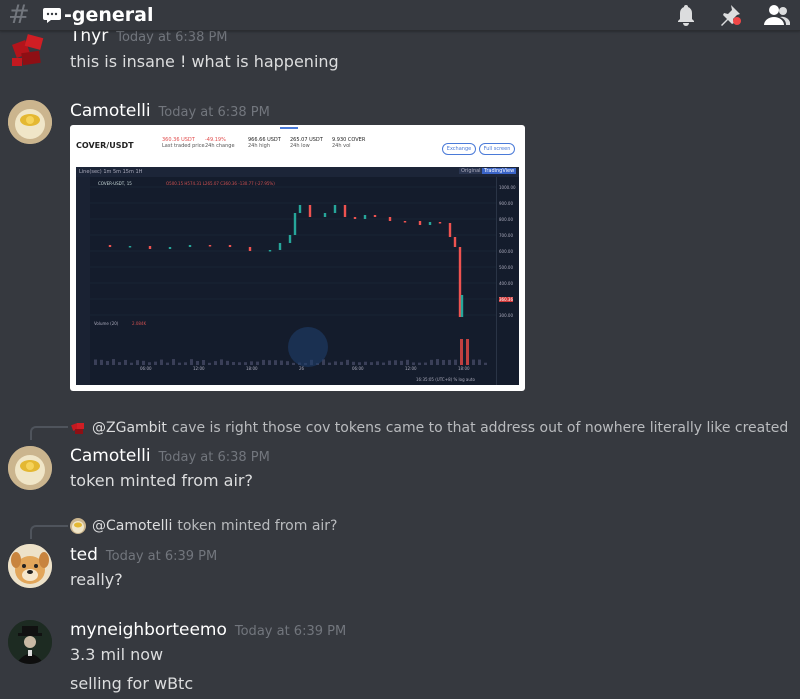 This screenshot has height=699, width=800. I want to click on stat-label: 24h low, so click(300, 146).